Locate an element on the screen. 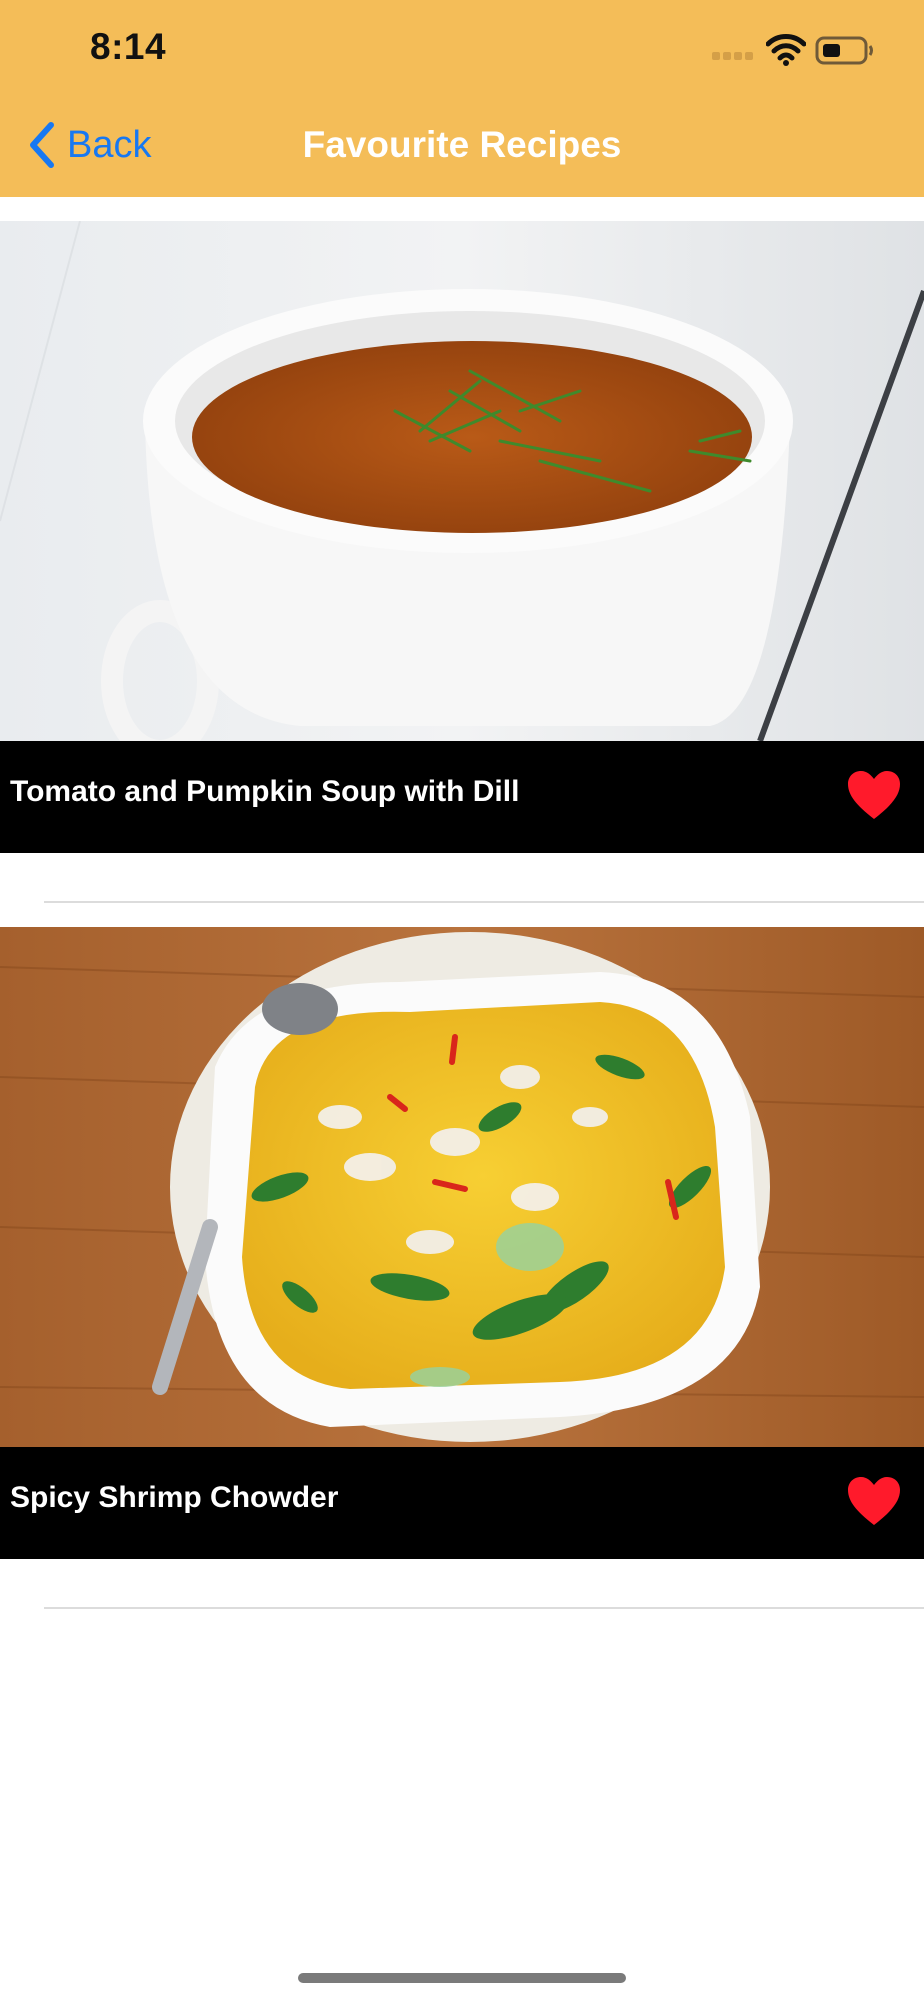 The height and width of the screenshot is (2000, 924). battery-icon is located at coordinates (844, 50).